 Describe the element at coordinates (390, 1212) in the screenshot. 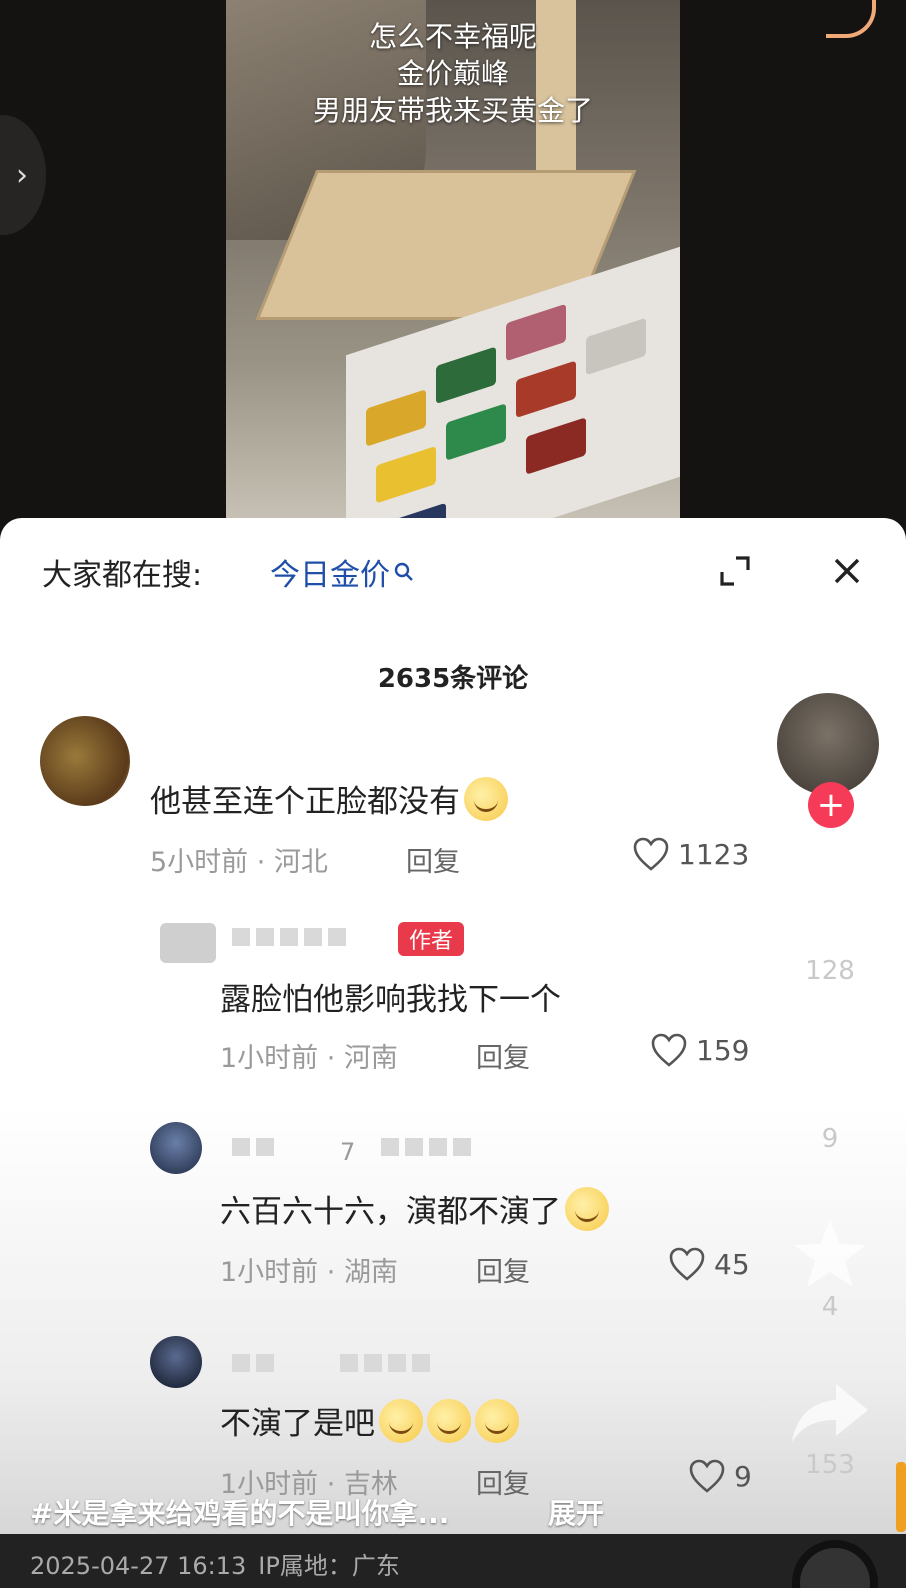

I see `comment-text-content: 六百六十六，演都不演了` at that location.